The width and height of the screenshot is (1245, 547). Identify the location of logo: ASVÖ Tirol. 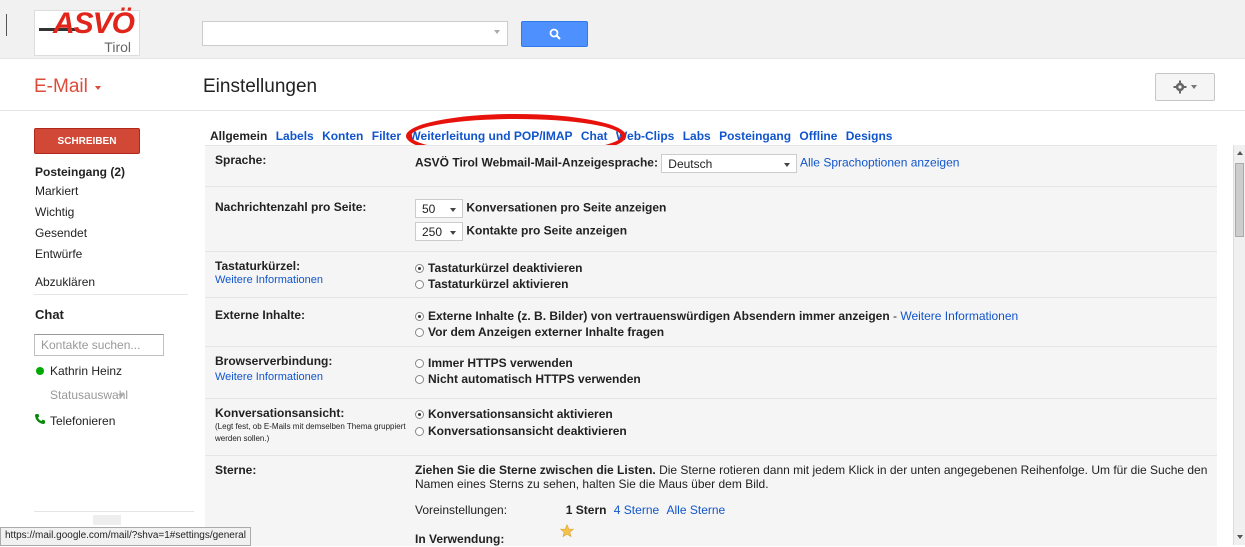
(87, 31).